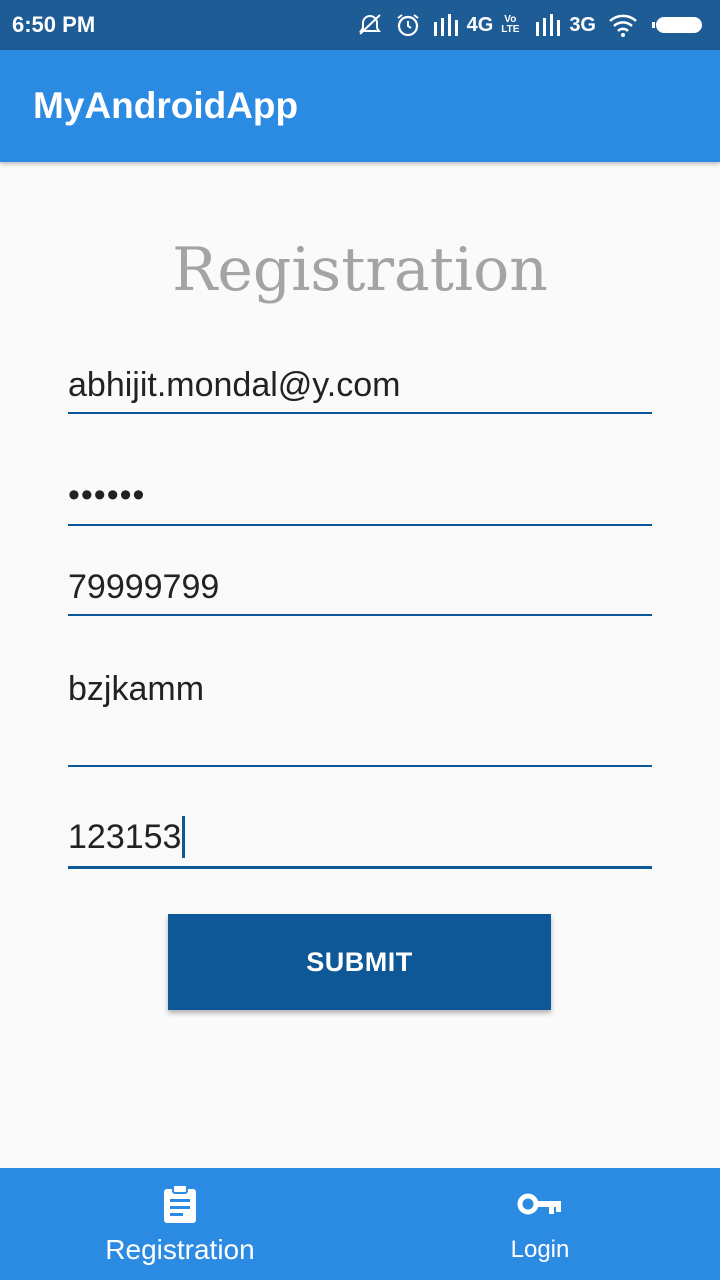  I want to click on password-field-value: ••••••, so click(107, 495).